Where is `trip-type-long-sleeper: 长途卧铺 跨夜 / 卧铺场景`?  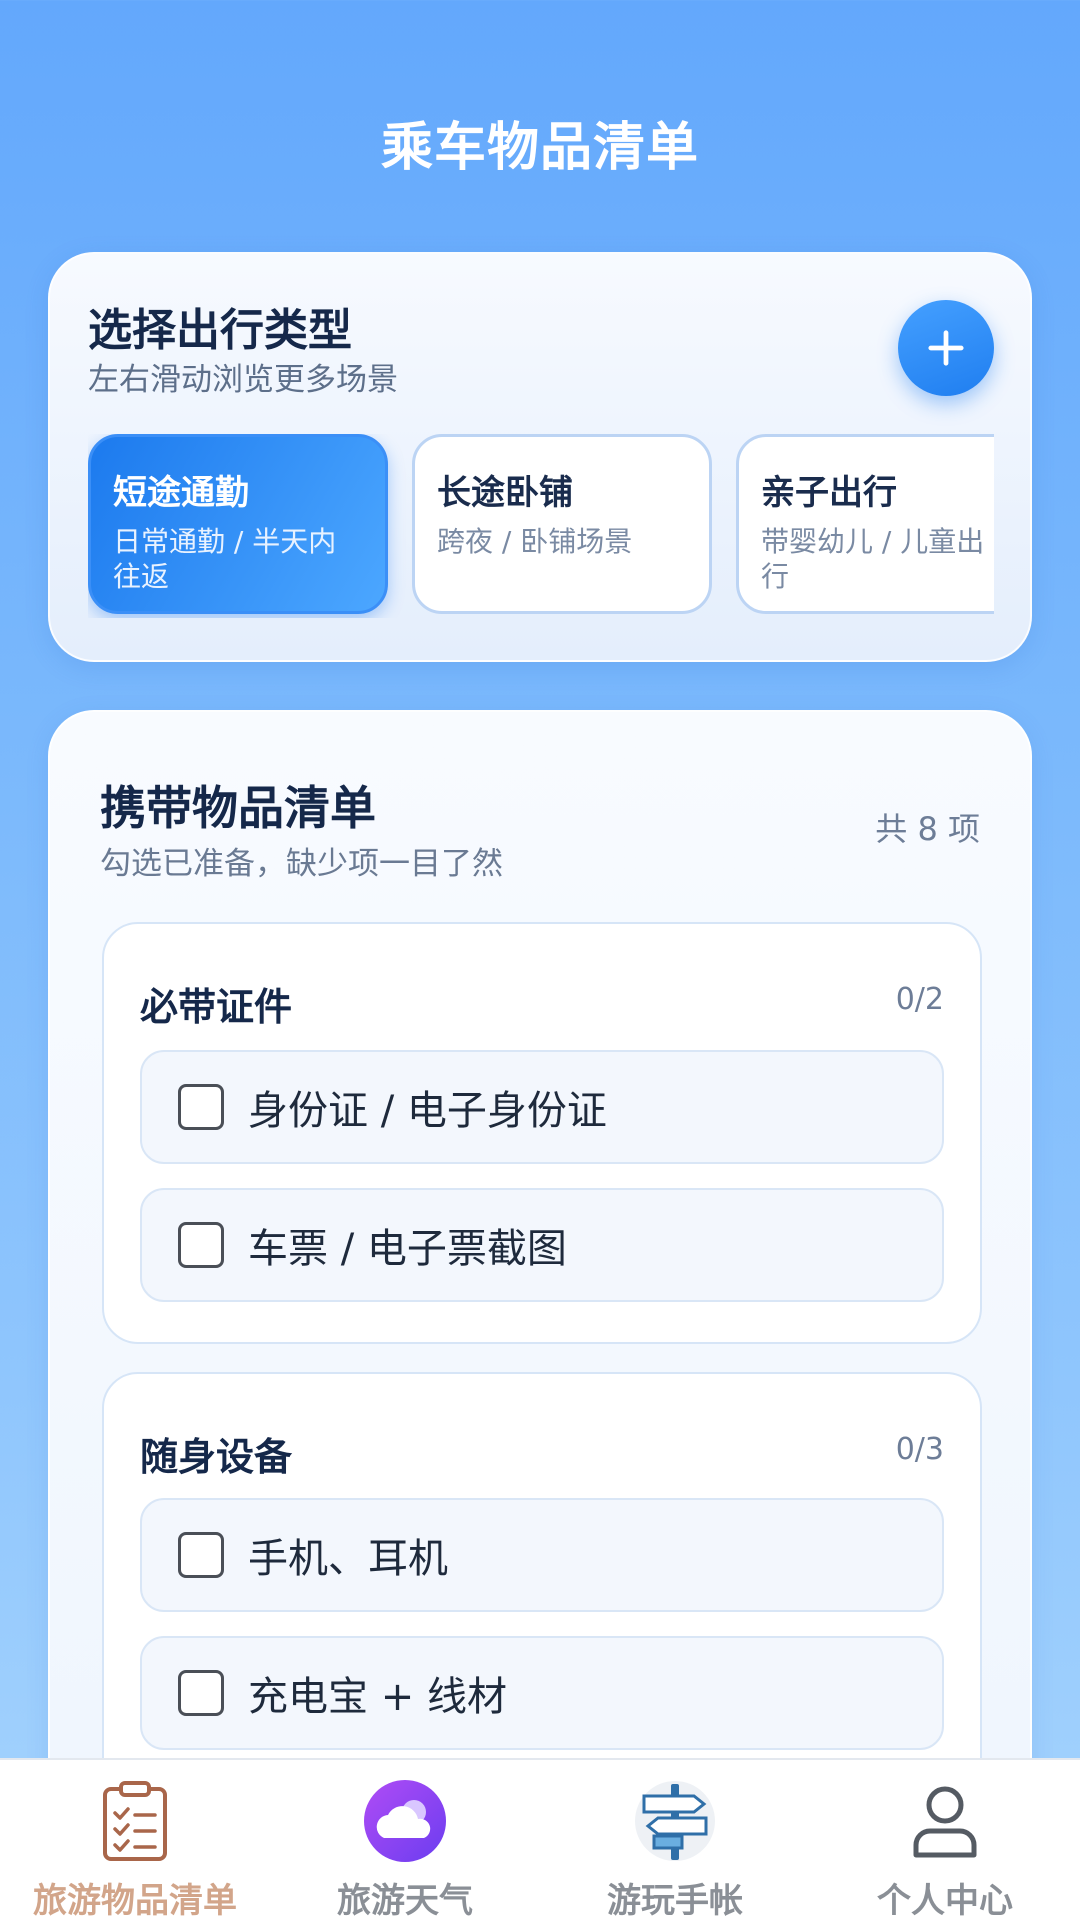 trip-type-long-sleeper: 长途卧铺 跨夜 / 卧铺场景 is located at coordinates (562, 524).